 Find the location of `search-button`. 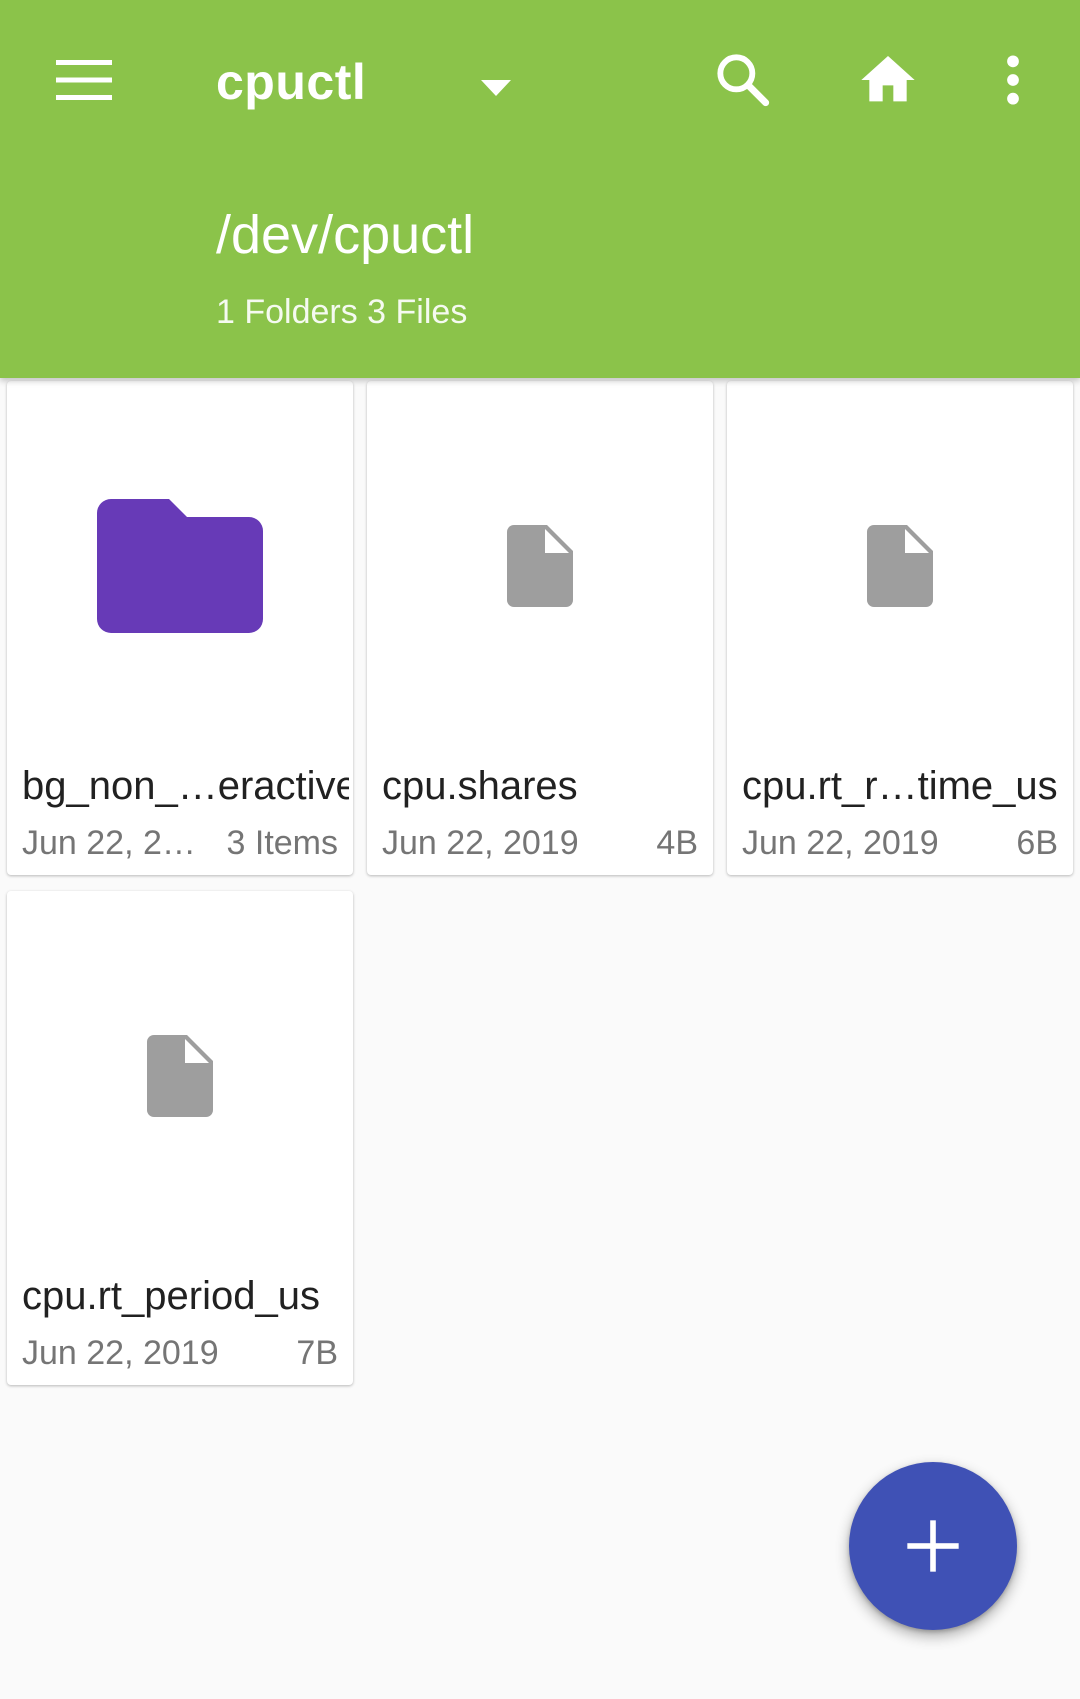

search-button is located at coordinates (743, 80).